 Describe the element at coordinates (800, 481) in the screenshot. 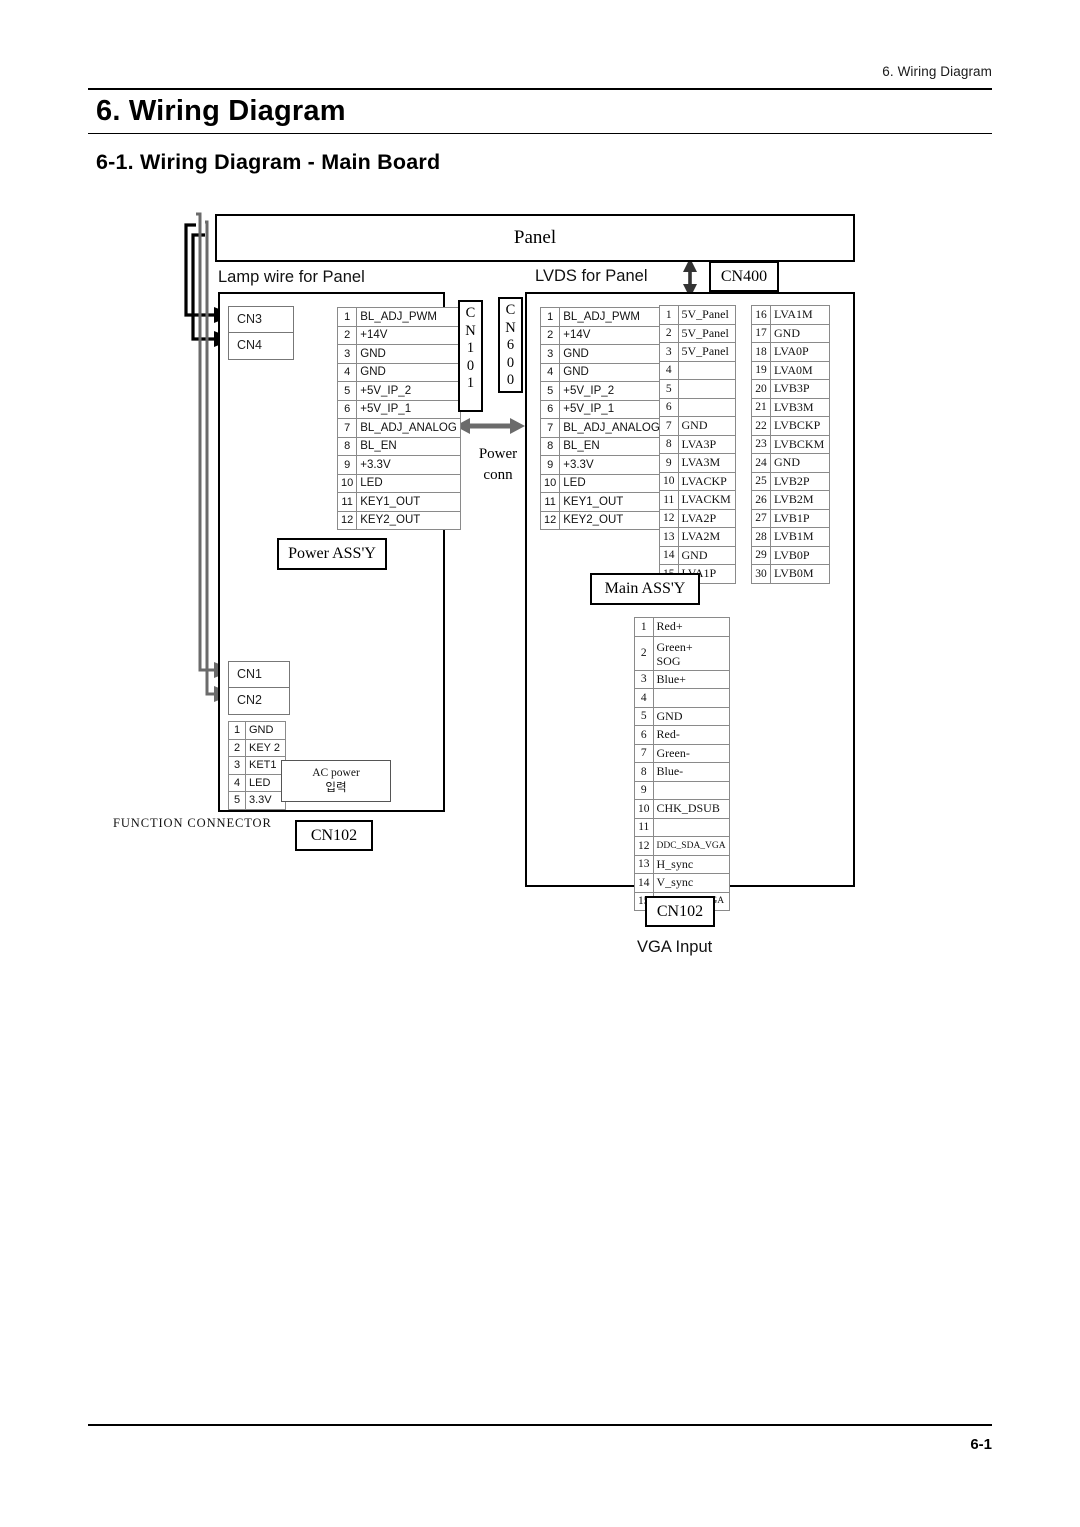

I see `pin-label: LVB2P` at that location.